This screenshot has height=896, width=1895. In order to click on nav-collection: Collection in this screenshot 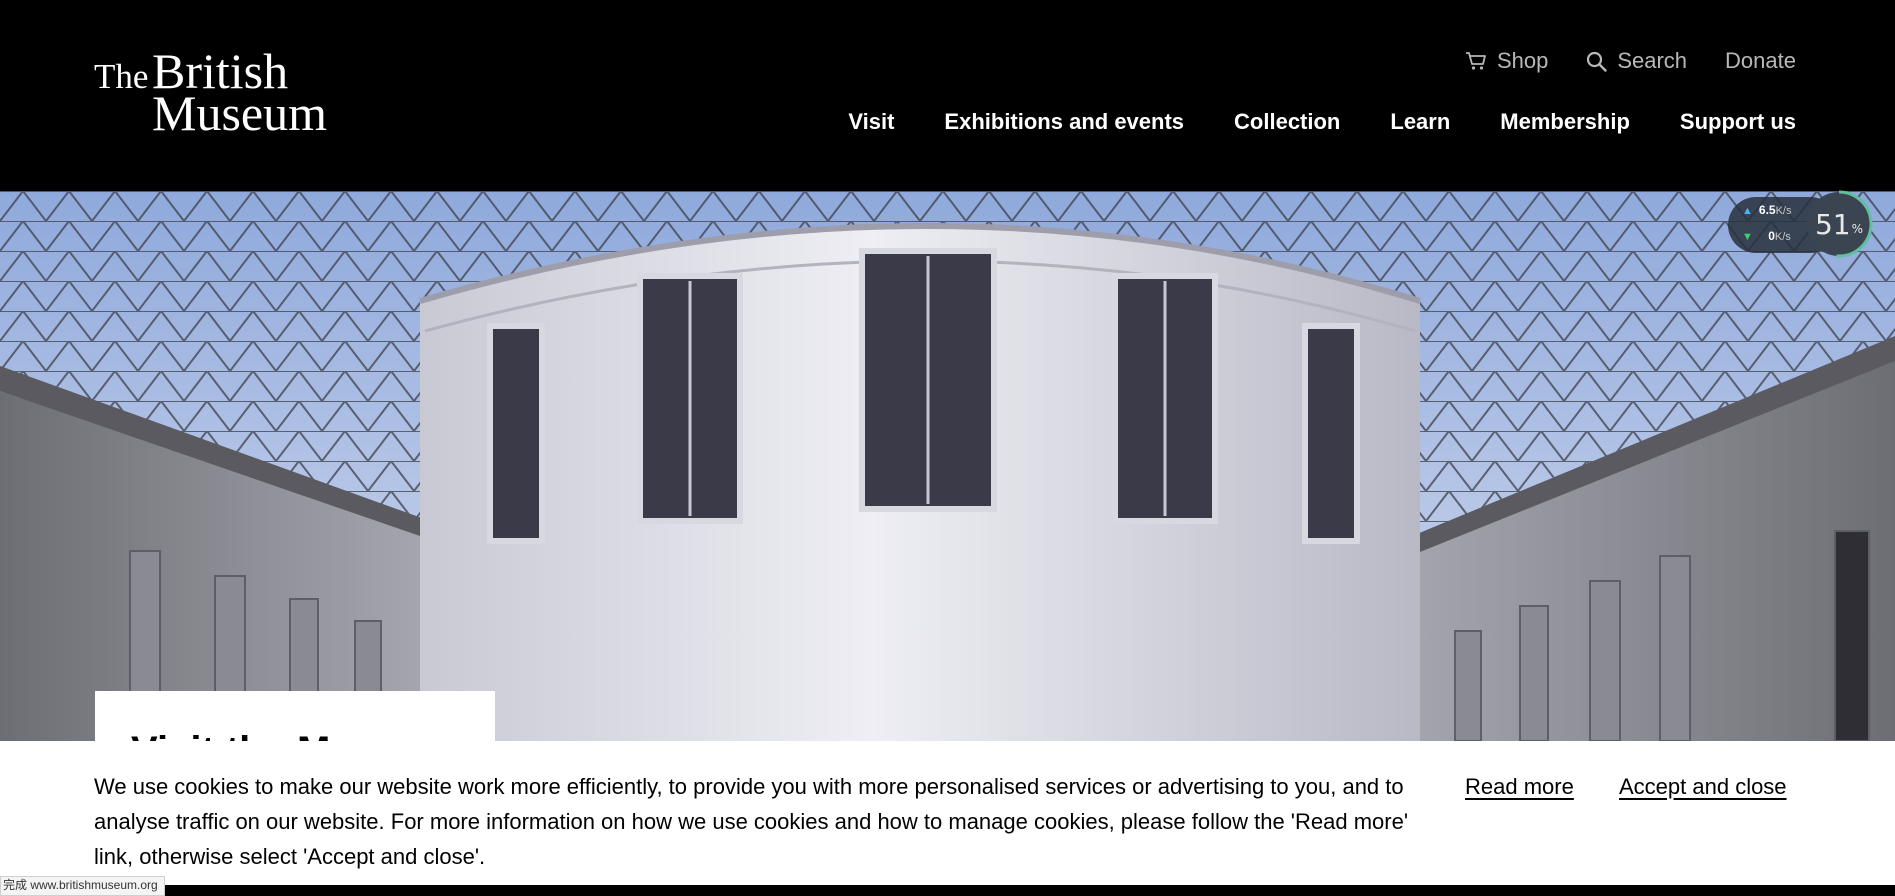, I will do `click(1287, 122)`.